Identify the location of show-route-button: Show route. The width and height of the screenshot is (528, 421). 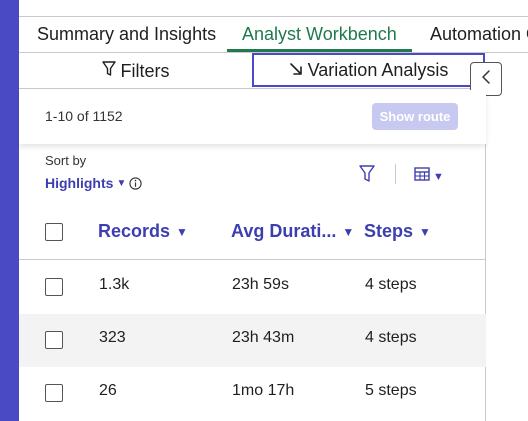
(415, 116).